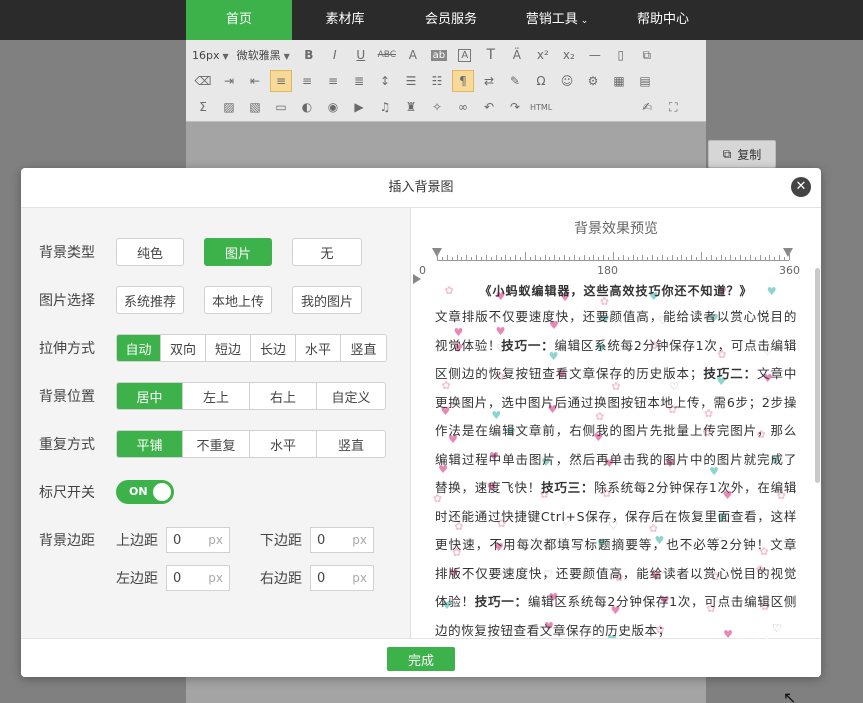 Image resolution: width=863 pixels, height=703 pixels. Describe the element at coordinates (663, 20) in the screenshot. I see `nav-help: 帮助中心` at that location.